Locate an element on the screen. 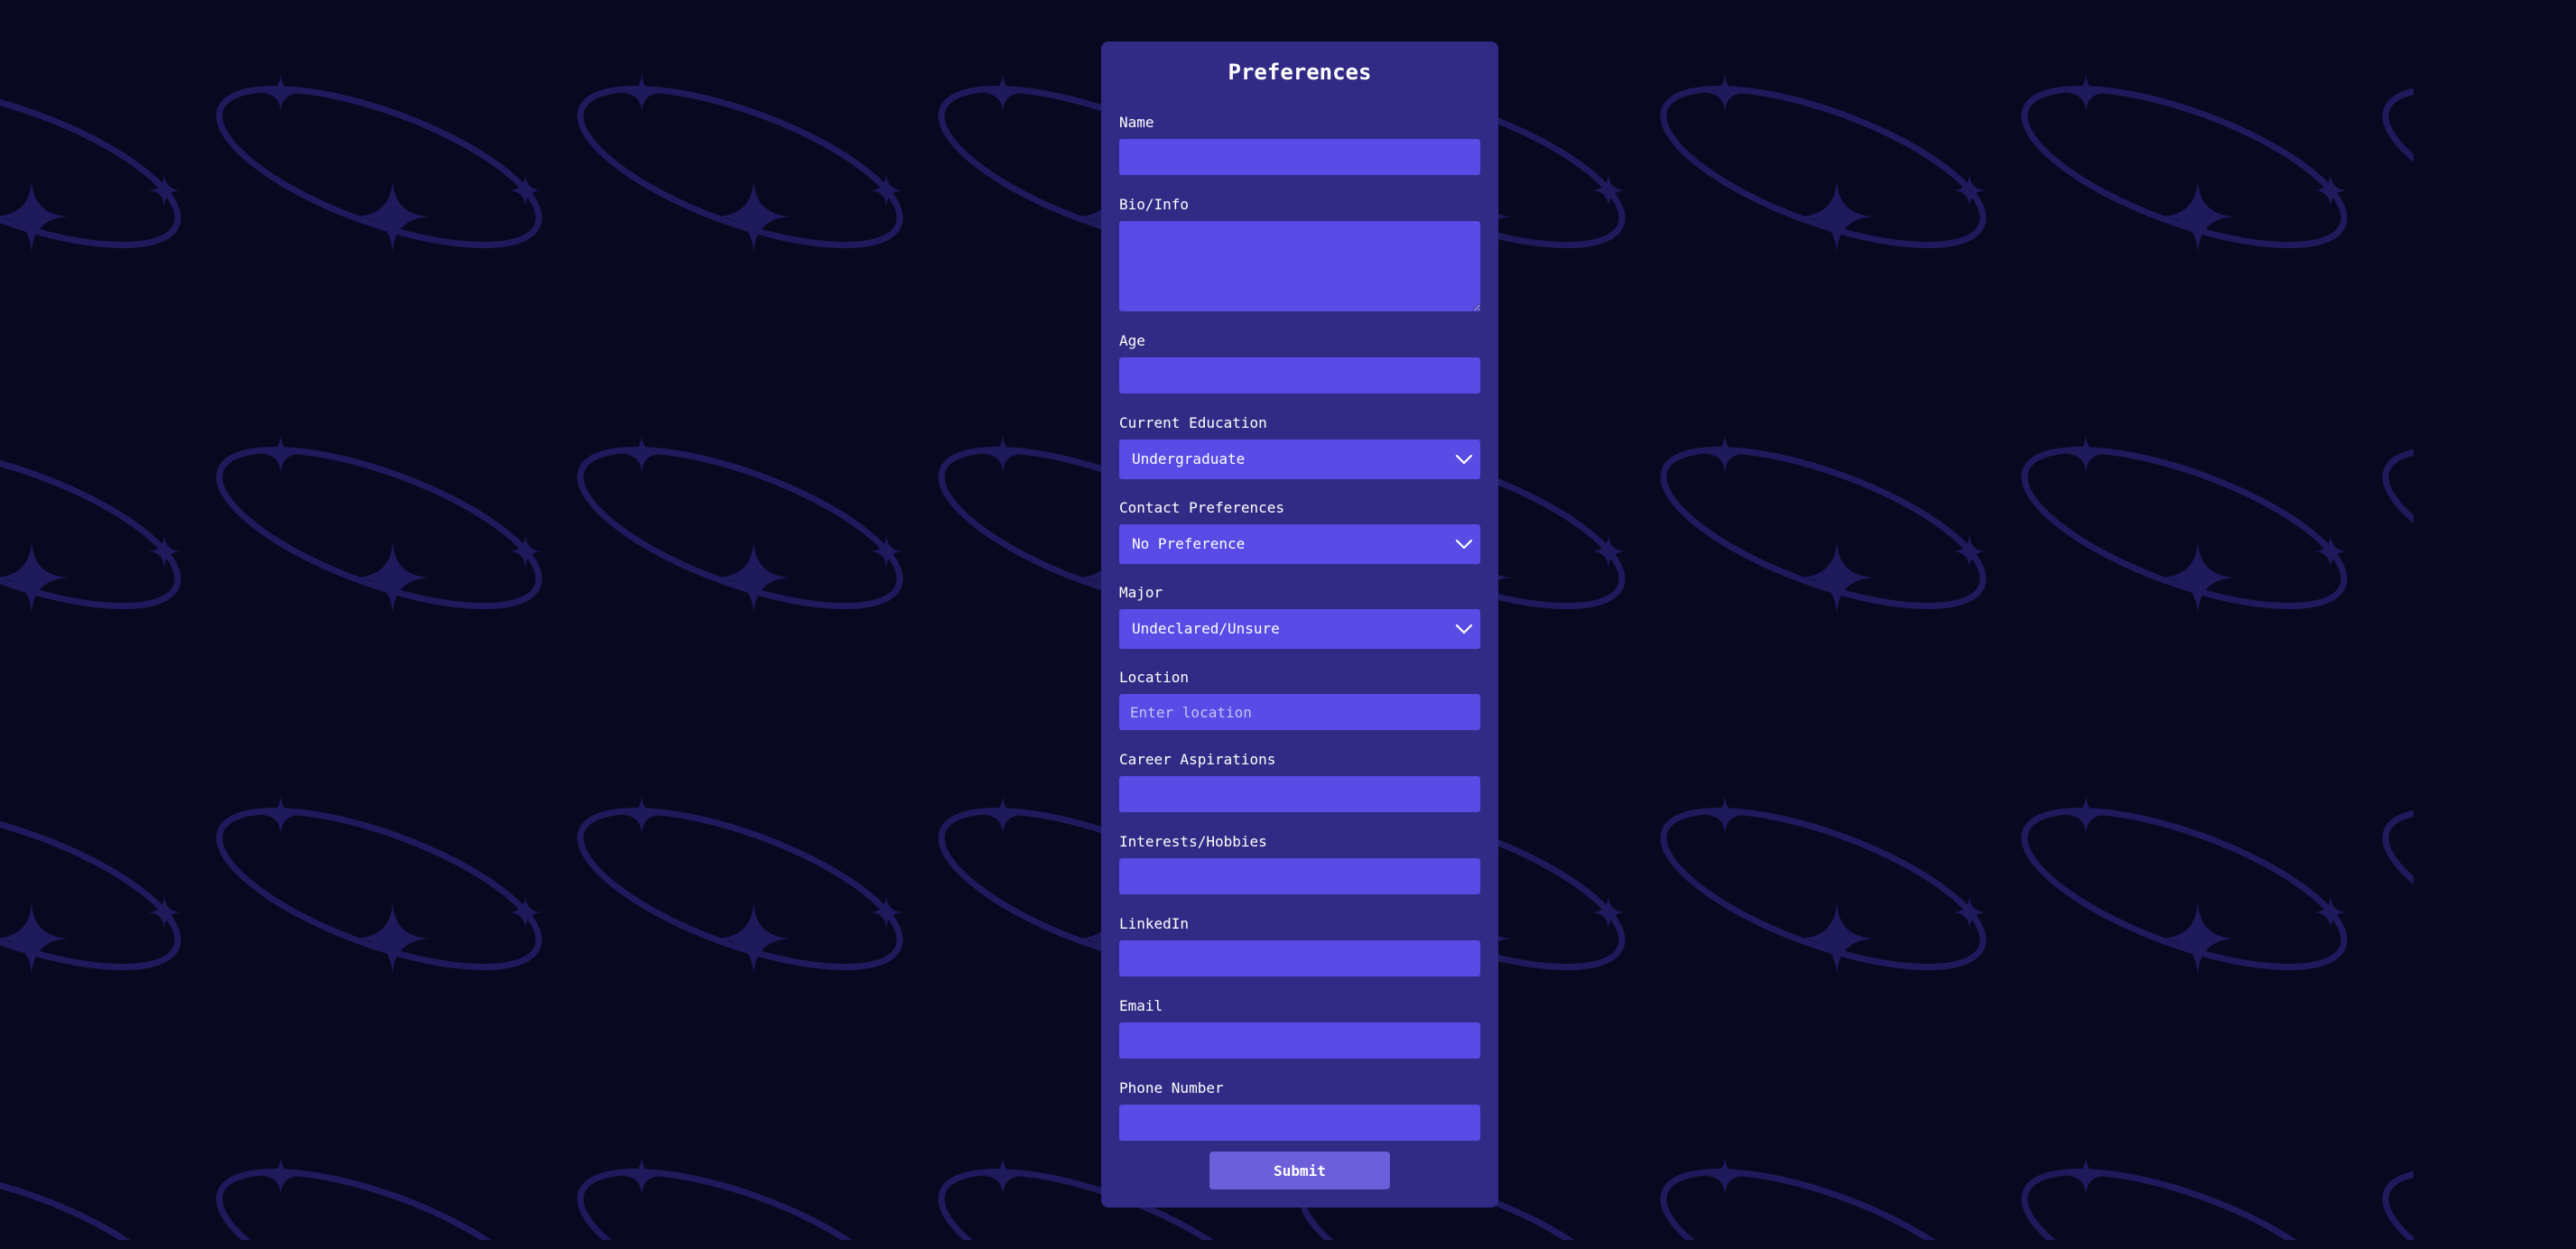 The height and width of the screenshot is (1249, 2576). education-label: Current Education is located at coordinates (1193, 422).